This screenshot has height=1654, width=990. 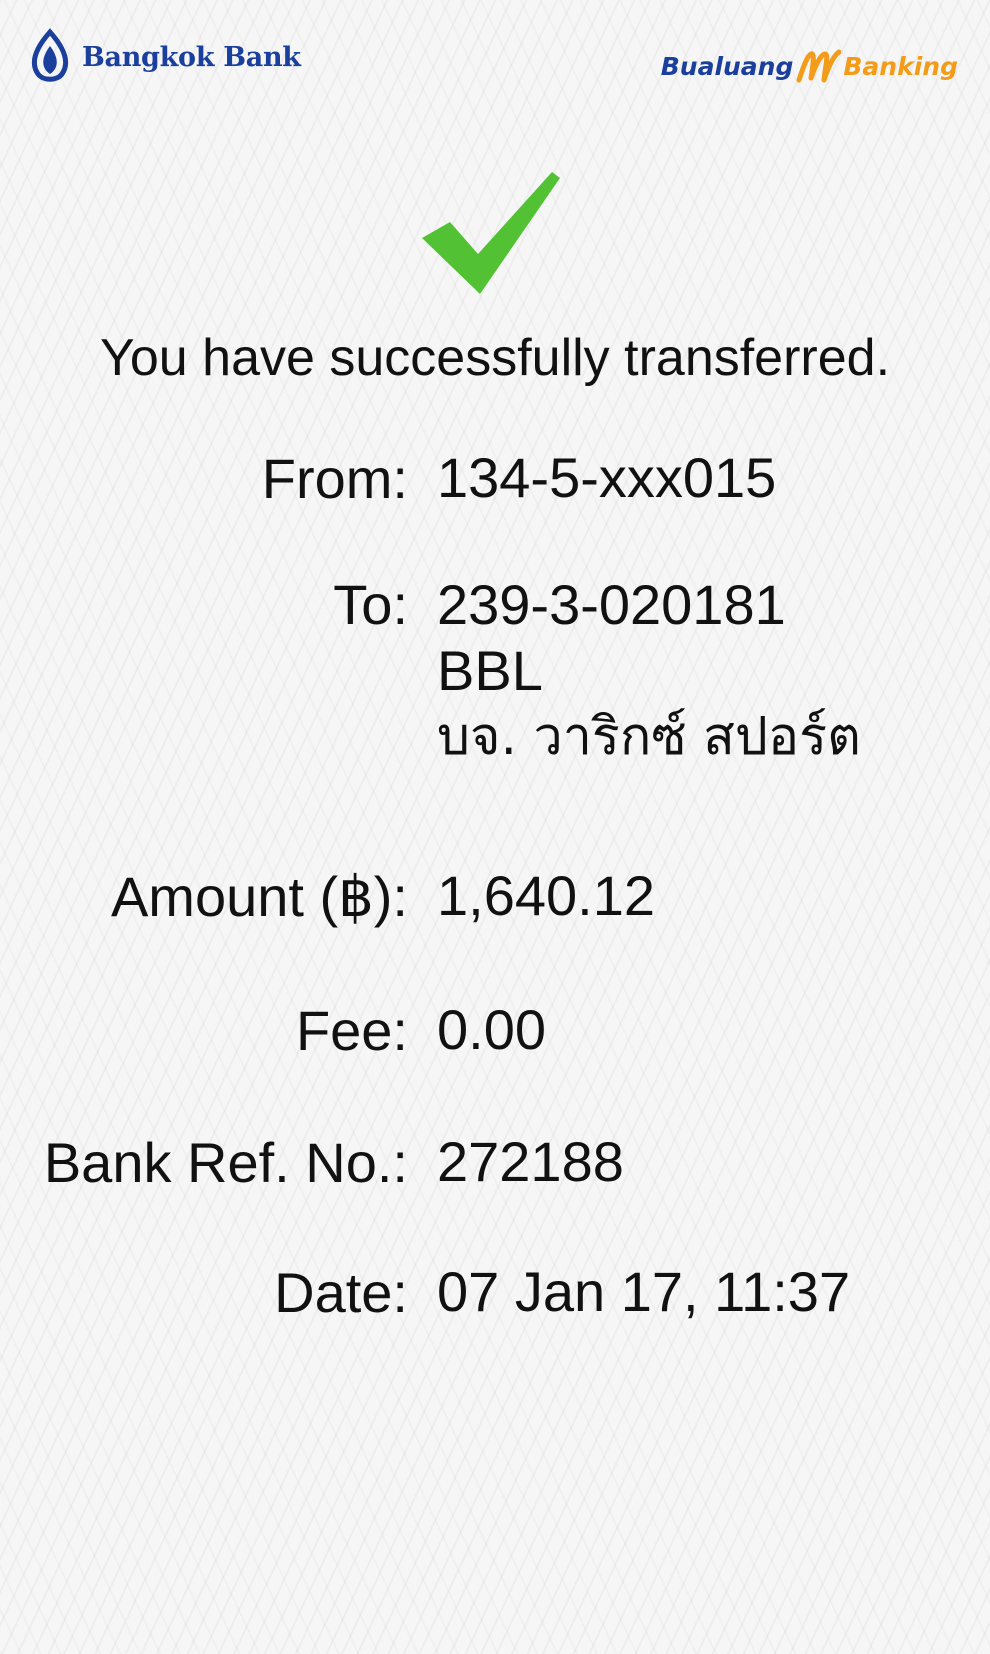 I want to click on checkmark-icon, so click(x=491, y=233).